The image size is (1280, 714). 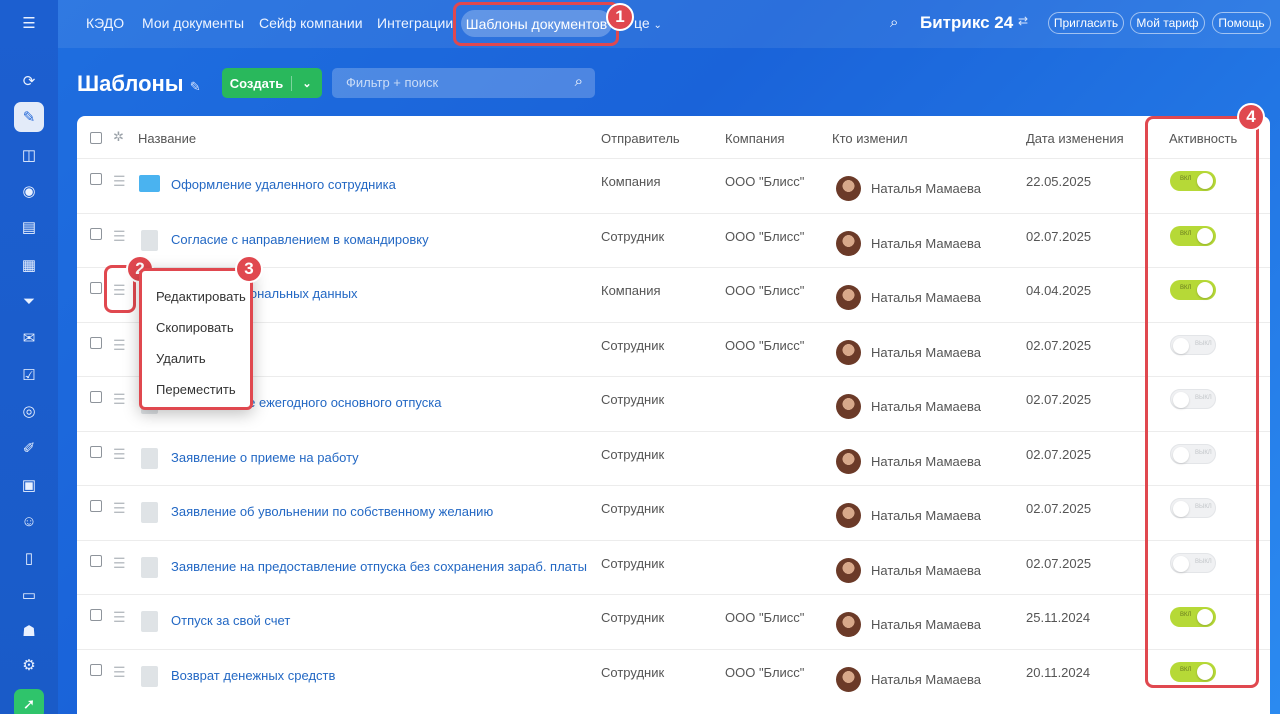 I want to click on pen-icon: ✐, so click(x=29, y=448).